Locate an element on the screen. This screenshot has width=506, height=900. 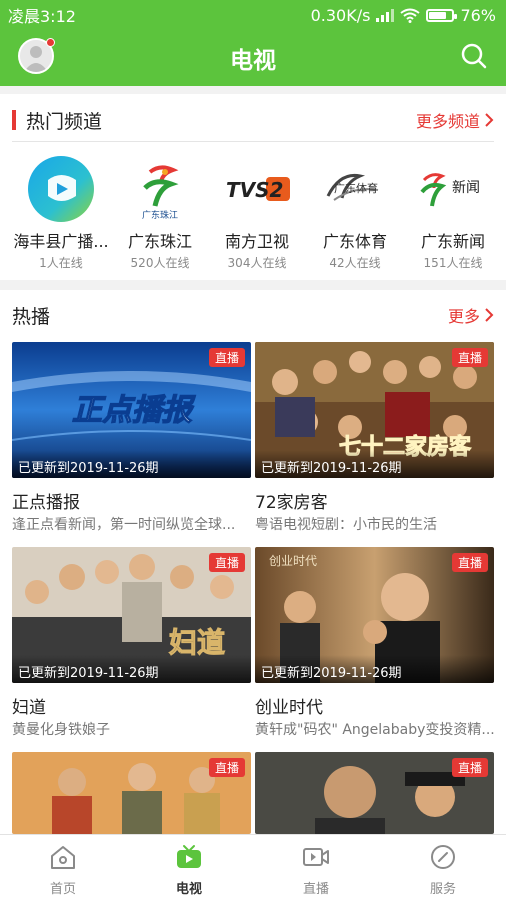
signal-icon is located at coordinates (385, 15).